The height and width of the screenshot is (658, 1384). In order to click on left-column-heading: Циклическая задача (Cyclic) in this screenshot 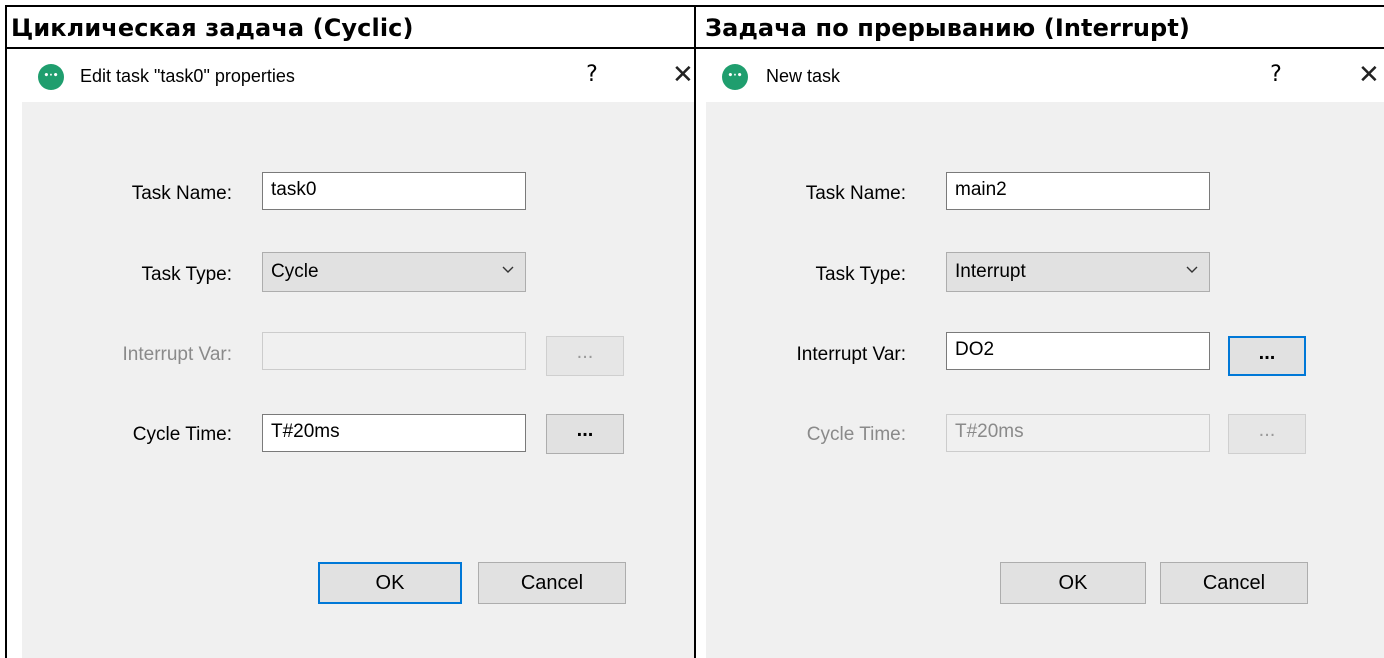, I will do `click(212, 28)`.